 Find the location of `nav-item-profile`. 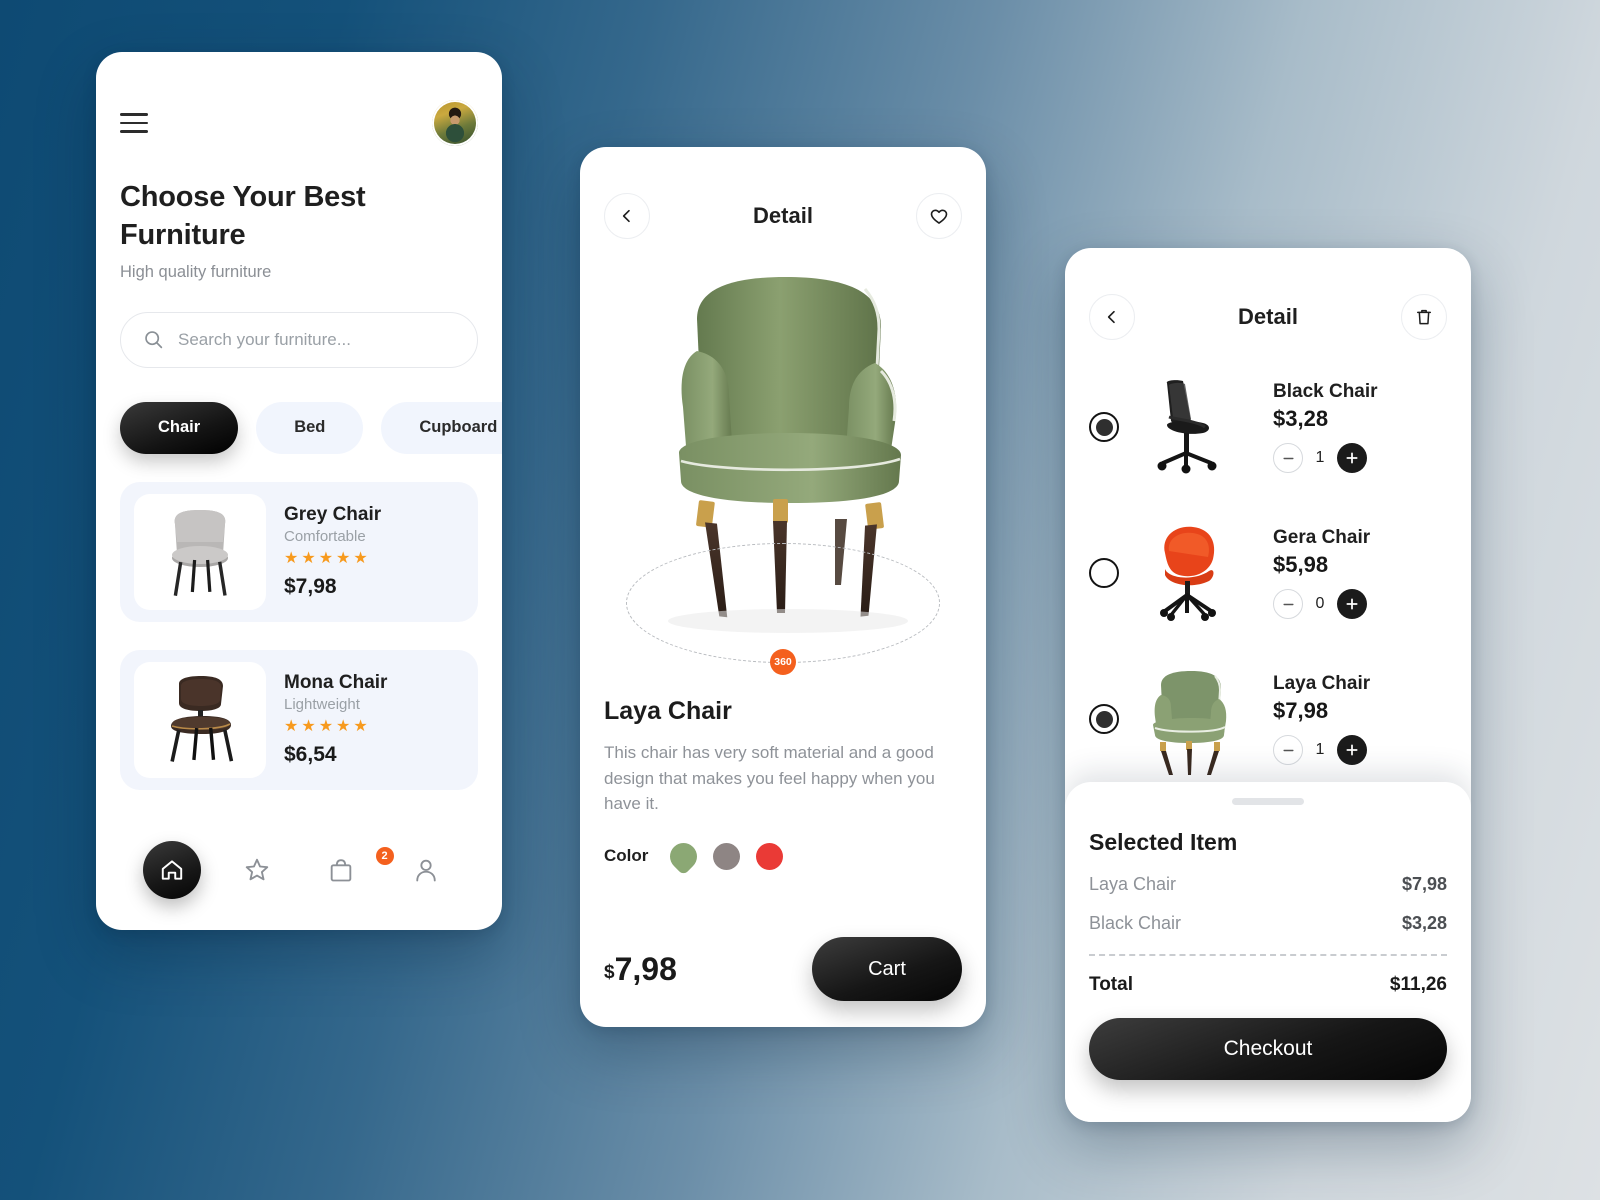

nav-item-profile is located at coordinates (426, 870).